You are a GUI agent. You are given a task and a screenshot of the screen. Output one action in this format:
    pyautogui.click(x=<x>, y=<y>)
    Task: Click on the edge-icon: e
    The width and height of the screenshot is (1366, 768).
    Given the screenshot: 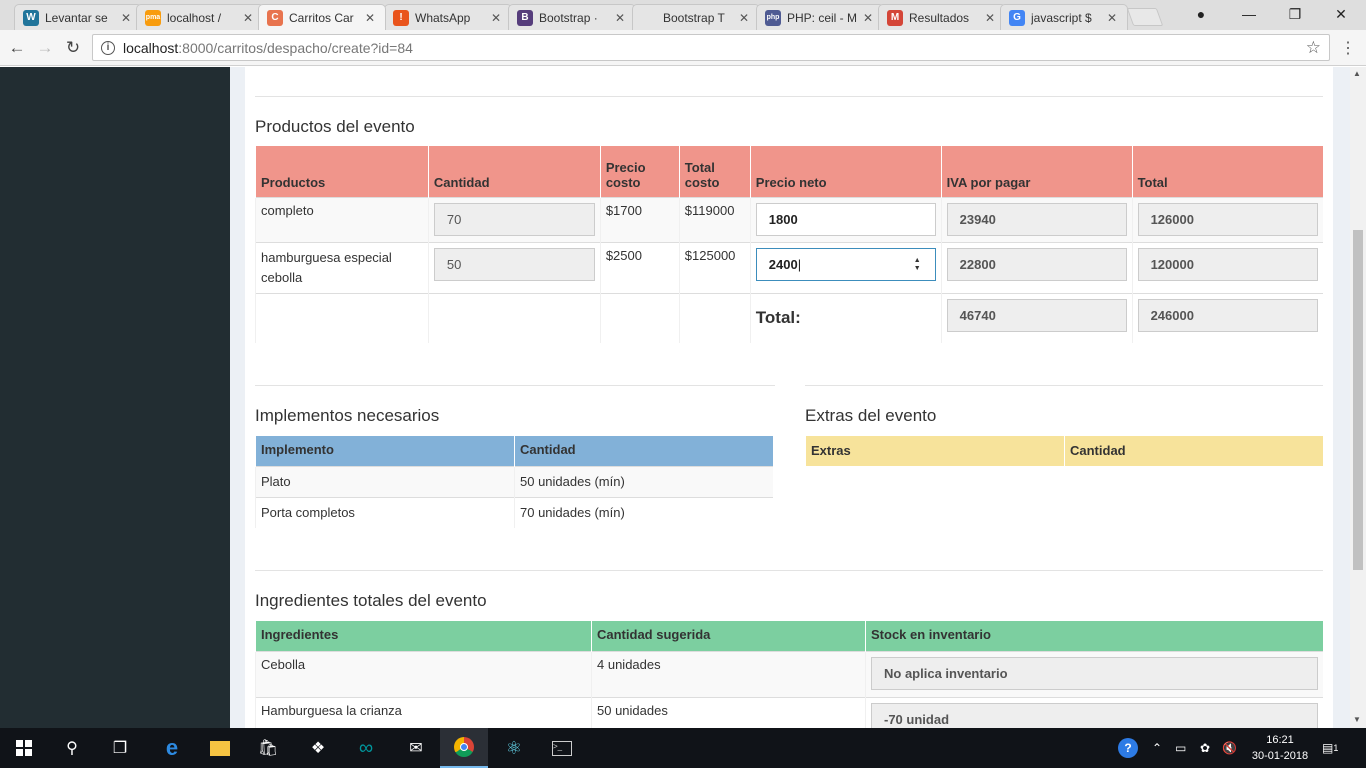 What is the action you would take?
    pyautogui.click(x=172, y=748)
    